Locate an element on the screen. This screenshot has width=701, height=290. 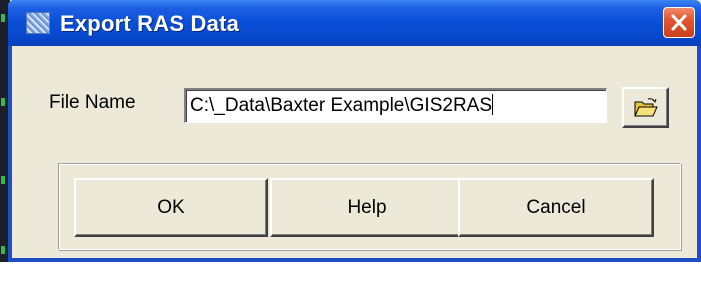
window-title: Export RAS Data is located at coordinates (150, 23).